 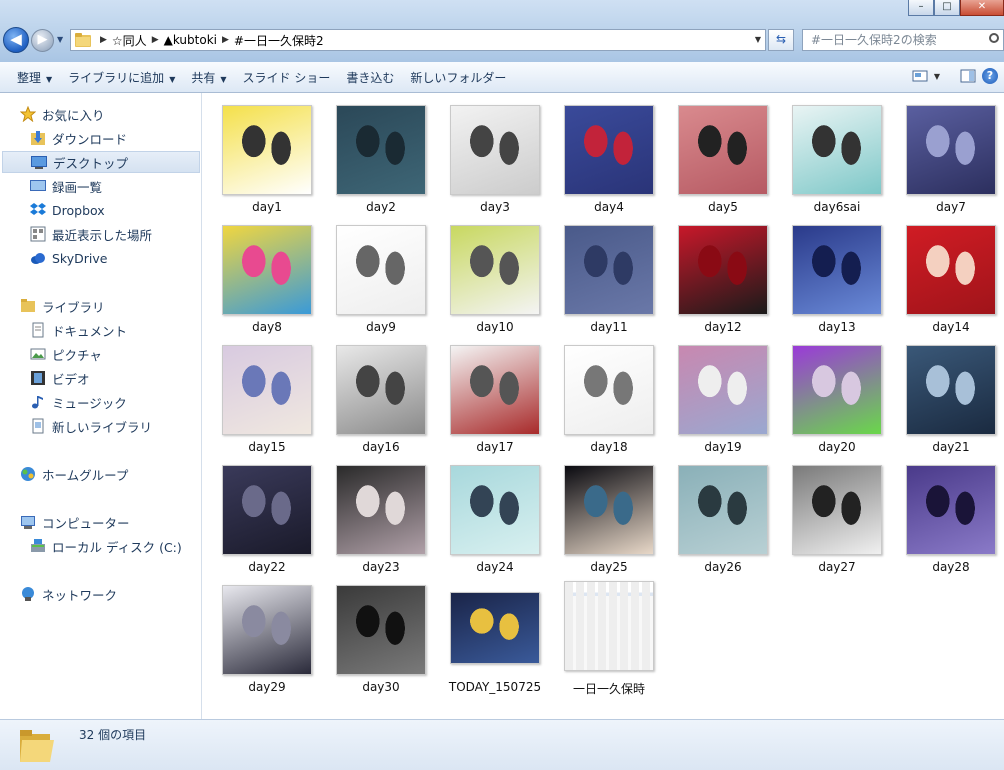 I want to click on file-item: day16, so click(x=381, y=394).